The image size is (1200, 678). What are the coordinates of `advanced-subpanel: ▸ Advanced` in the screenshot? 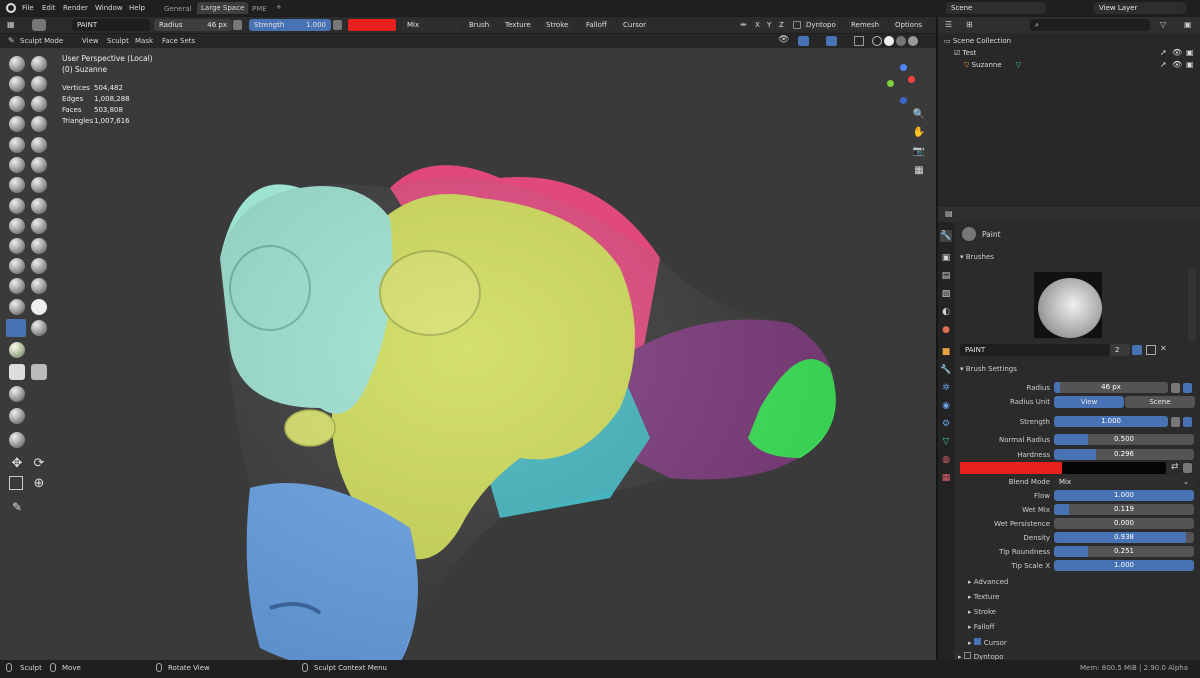 It's located at (988, 582).